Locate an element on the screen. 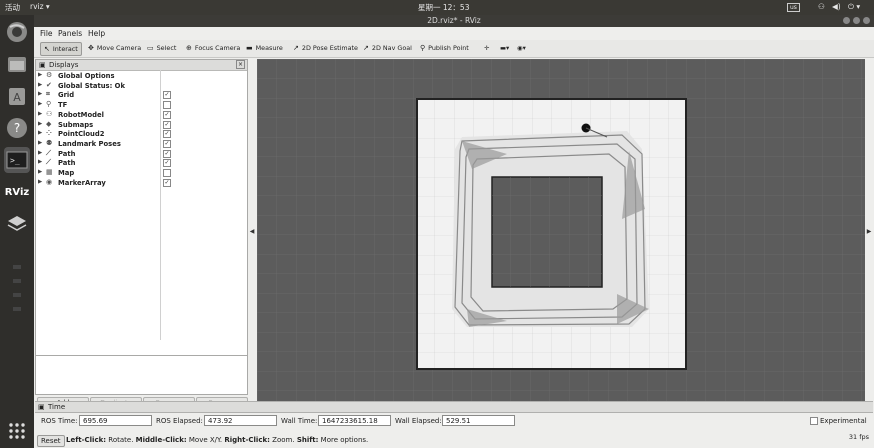 This screenshot has height=448, width=874. display-label: MarkerArray is located at coordinates (82, 182).